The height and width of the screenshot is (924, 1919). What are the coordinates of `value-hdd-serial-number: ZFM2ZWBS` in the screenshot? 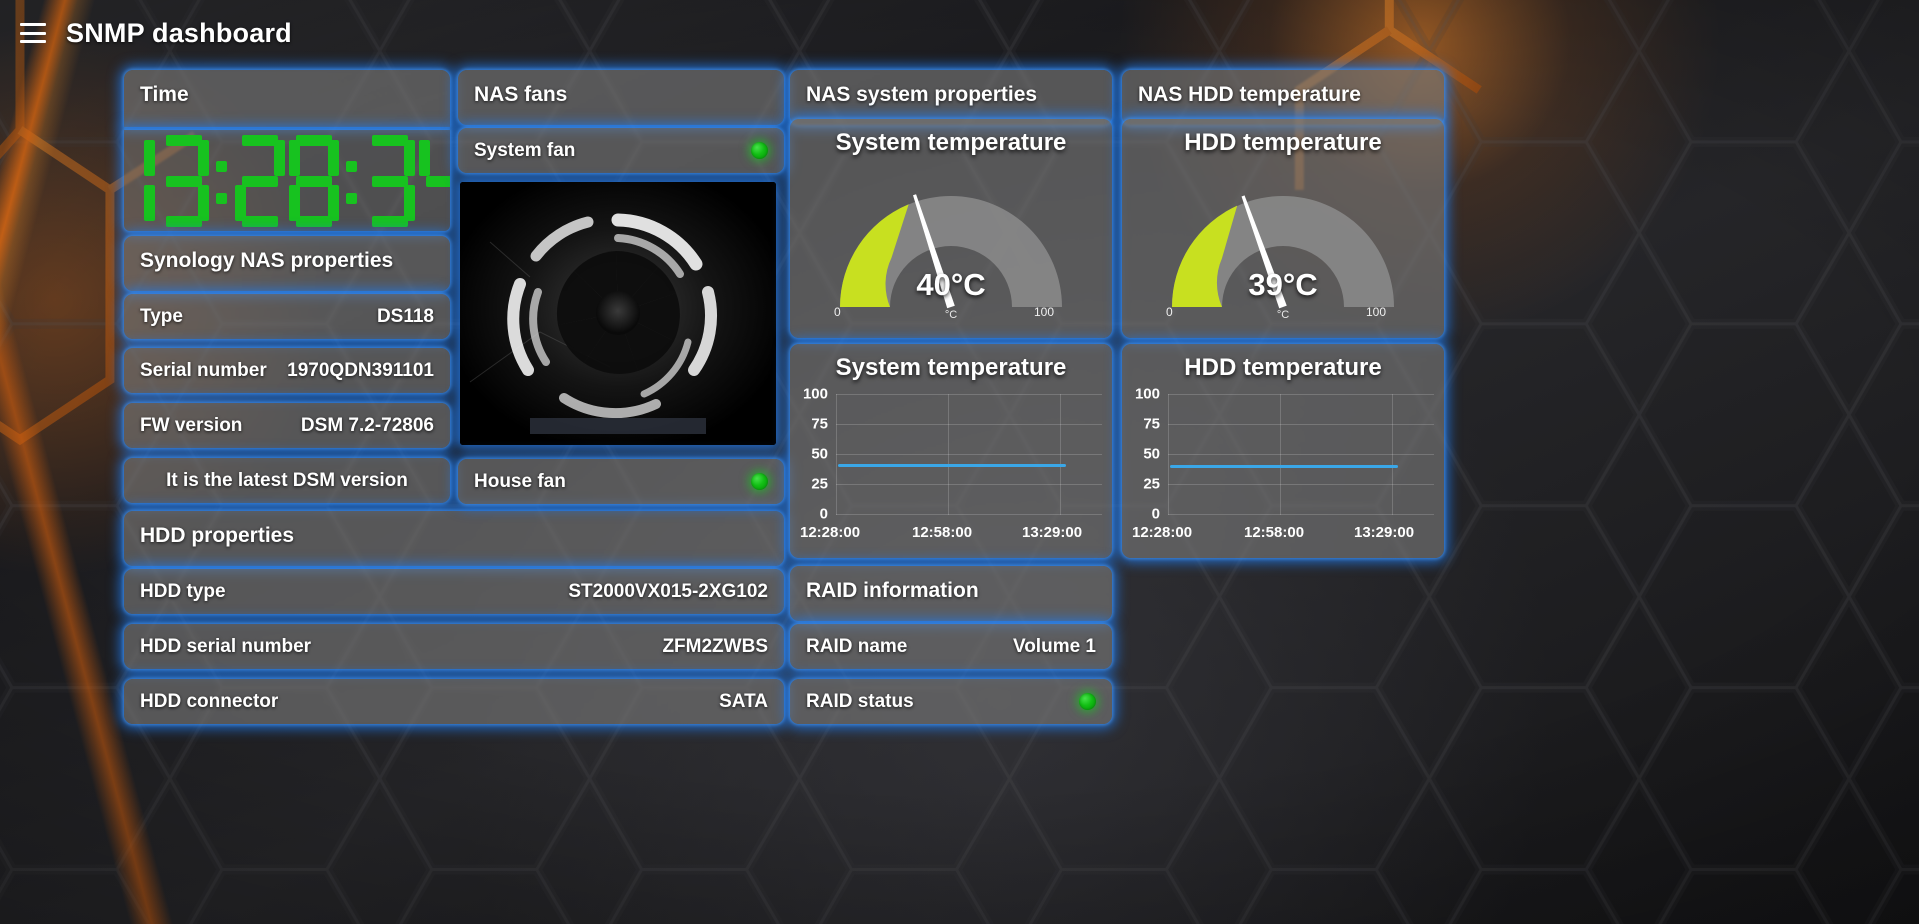 It's located at (715, 646).